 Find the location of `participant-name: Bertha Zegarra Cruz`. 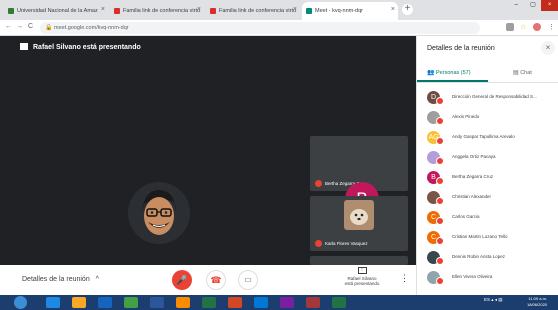

participant-name: Bertha Zegarra Cruz is located at coordinates (473, 176).